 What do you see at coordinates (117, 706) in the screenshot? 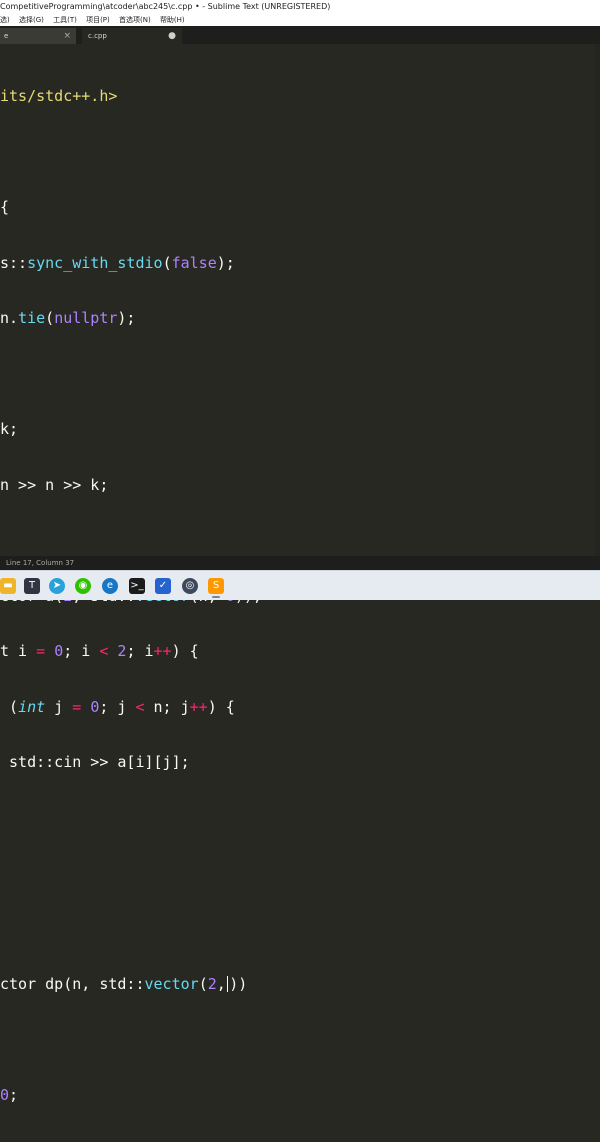
I see `code-line: (int j = 0; j < n; j++) {` at bounding box center [117, 706].